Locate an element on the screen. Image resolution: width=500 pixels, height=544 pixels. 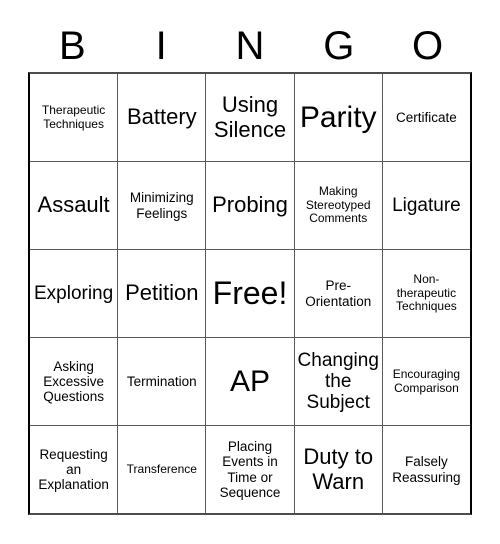
bingo-cell-r4c1: Asking Excessive Questions is located at coordinates (74, 381).